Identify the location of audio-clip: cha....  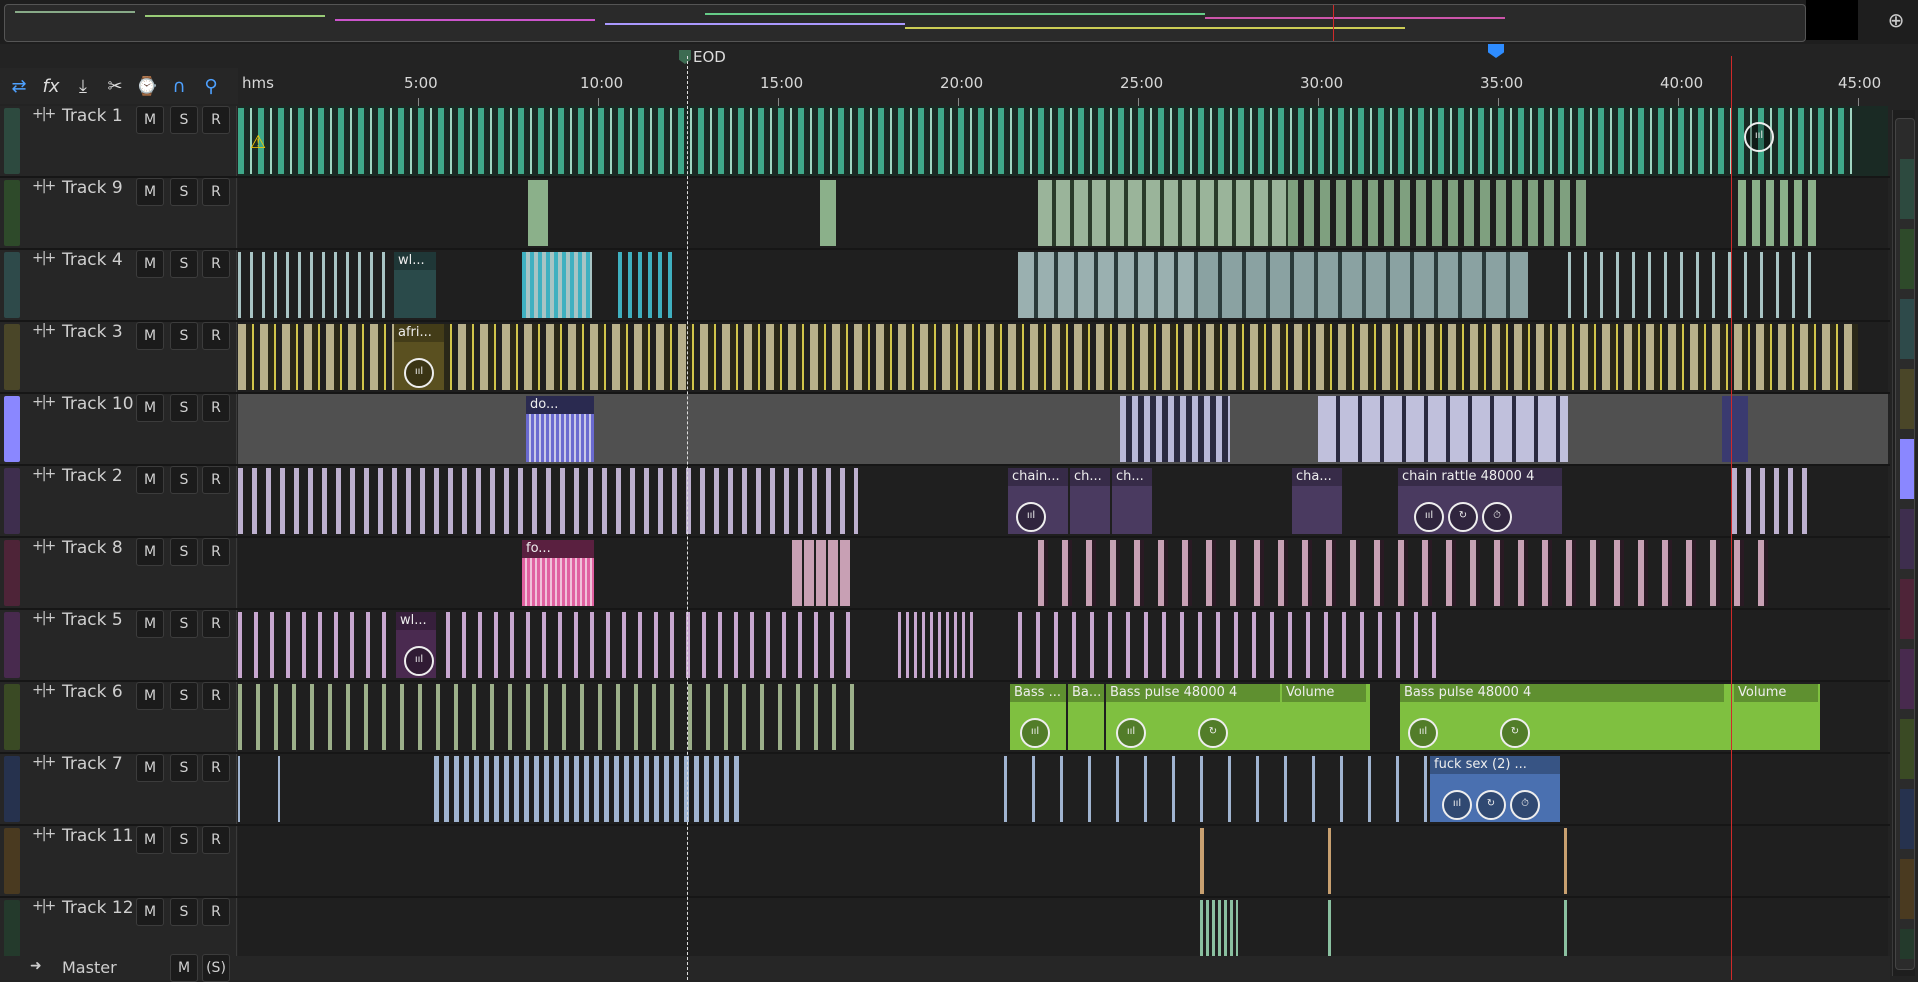
(1317, 501).